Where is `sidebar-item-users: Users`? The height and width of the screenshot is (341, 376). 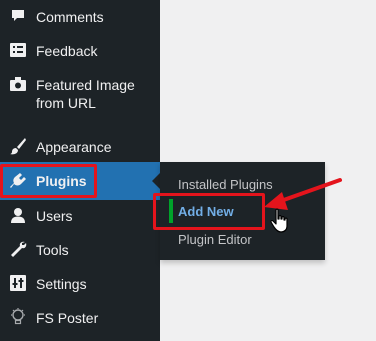 sidebar-item-users: Users is located at coordinates (80, 216).